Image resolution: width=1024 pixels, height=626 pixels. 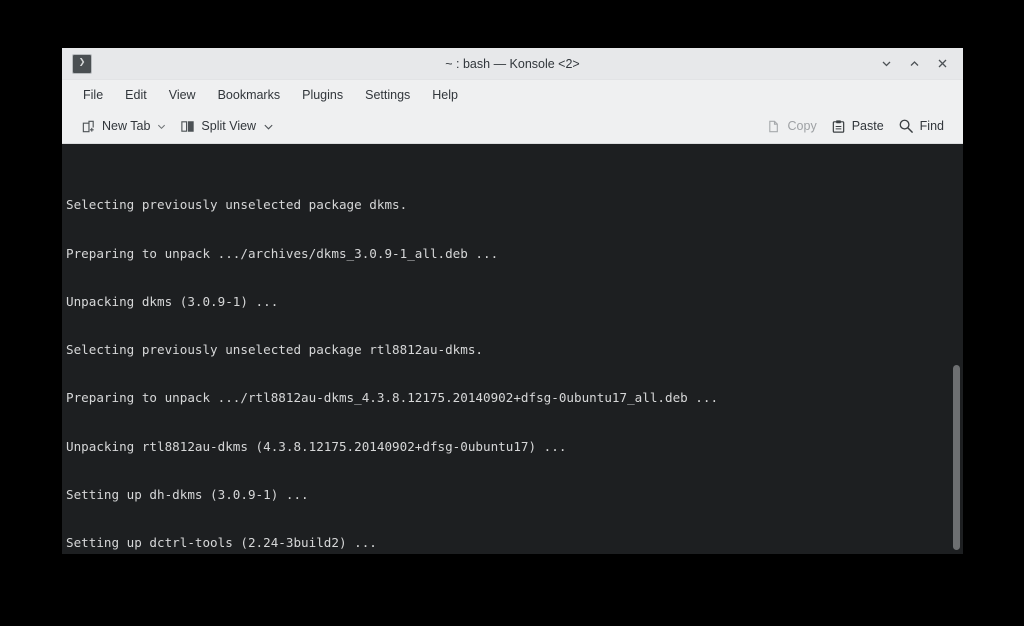 What do you see at coordinates (268, 126) in the screenshot?
I see `split-view-chevron-down-icon` at bounding box center [268, 126].